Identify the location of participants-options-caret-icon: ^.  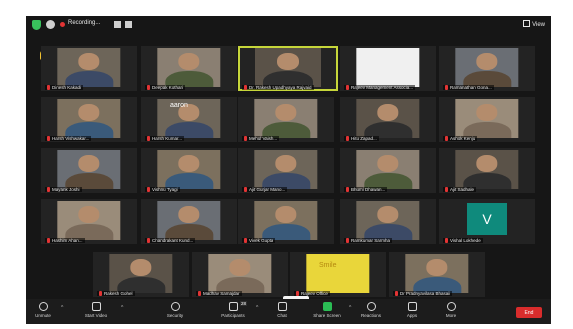
(257, 308).